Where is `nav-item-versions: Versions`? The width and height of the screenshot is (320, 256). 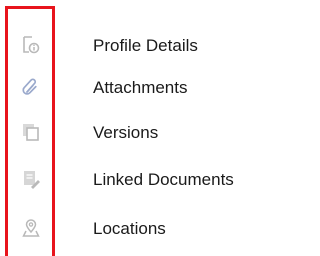
nav-item-versions: Versions is located at coordinates (146, 132).